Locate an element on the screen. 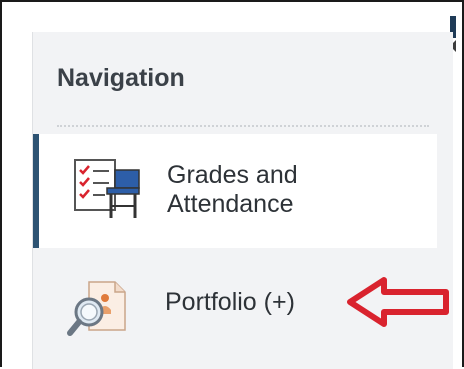  grades-label-line2: Attendance is located at coordinates (230, 204).